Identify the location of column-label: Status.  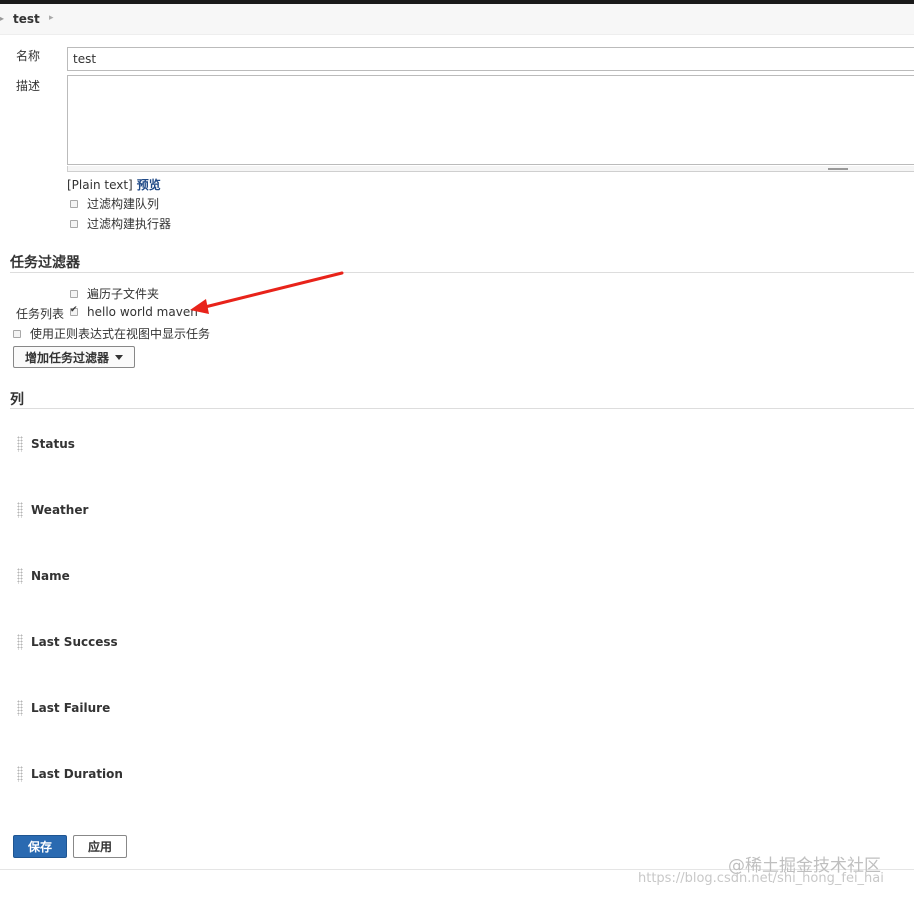
(53, 444).